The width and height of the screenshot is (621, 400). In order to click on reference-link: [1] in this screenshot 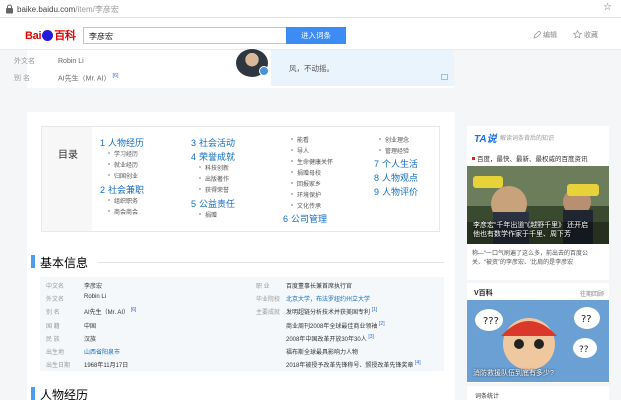, I will do `click(375, 310)`.